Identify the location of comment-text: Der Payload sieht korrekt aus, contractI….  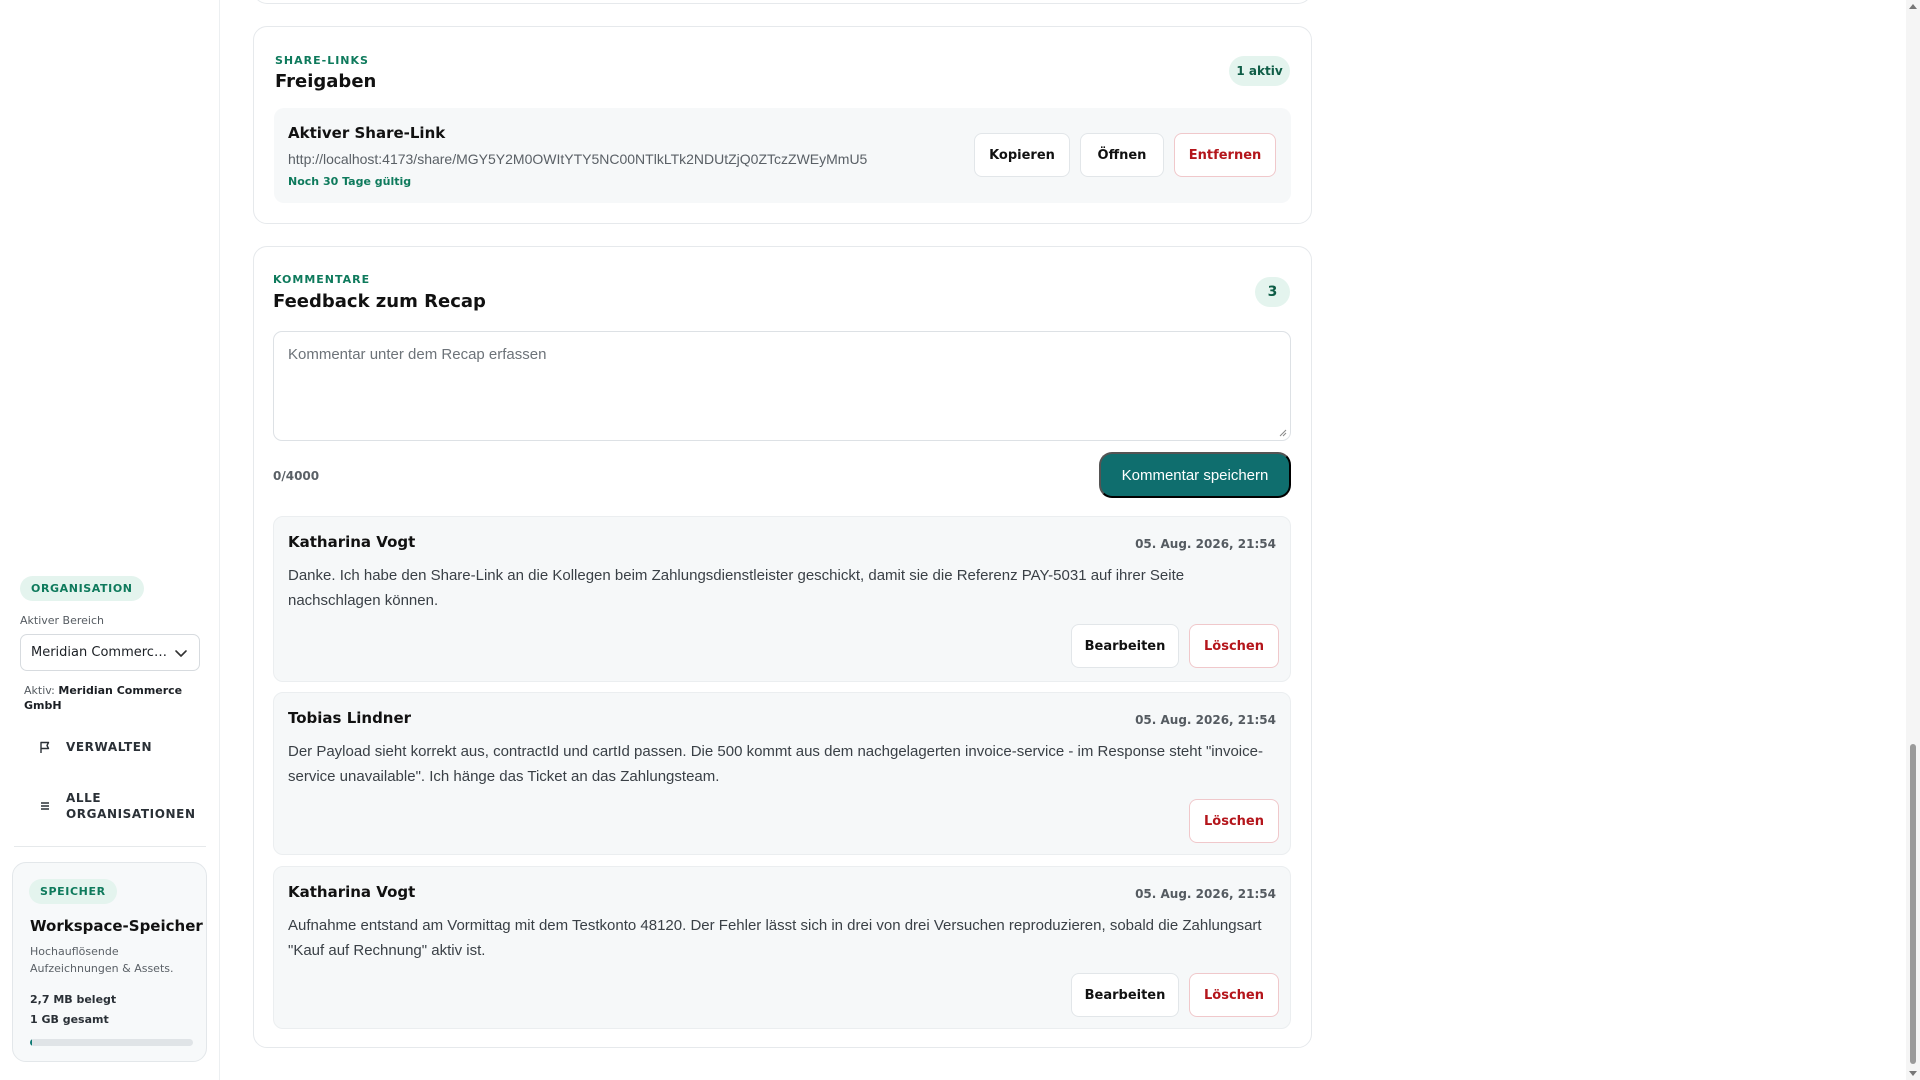
(775, 764).